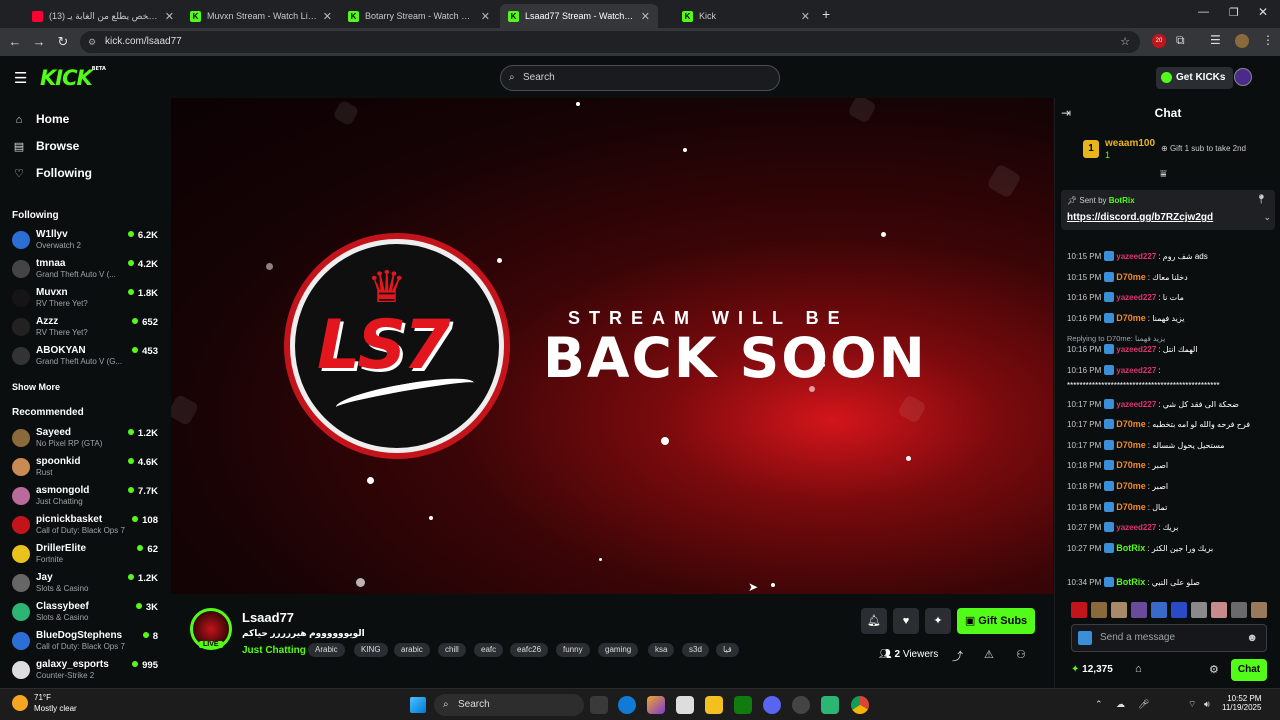 The height and width of the screenshot is (720, 1280). Describe the element at coordinates (87, 271) in the screenshot. I see `sidebar-channel: tmnaa Grand Theft Auto V (... 4.2K` at that location.